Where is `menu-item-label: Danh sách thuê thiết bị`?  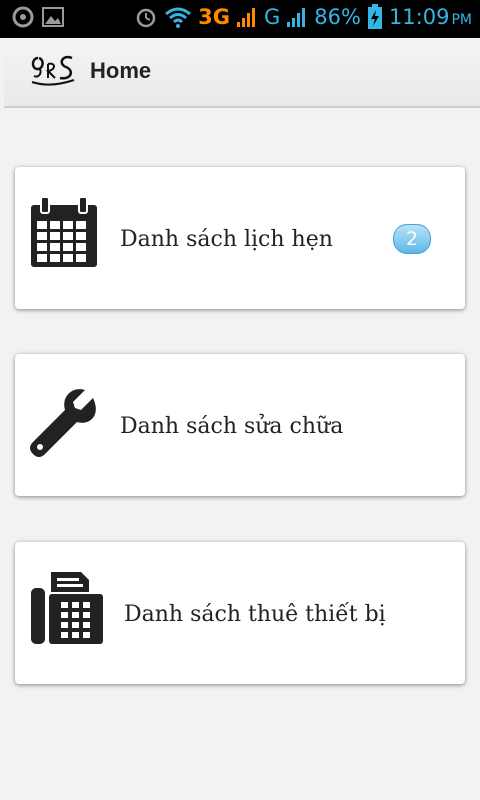
menu-item-label: Danh sách thuê thiết bị is located at coordinates (255, 614).